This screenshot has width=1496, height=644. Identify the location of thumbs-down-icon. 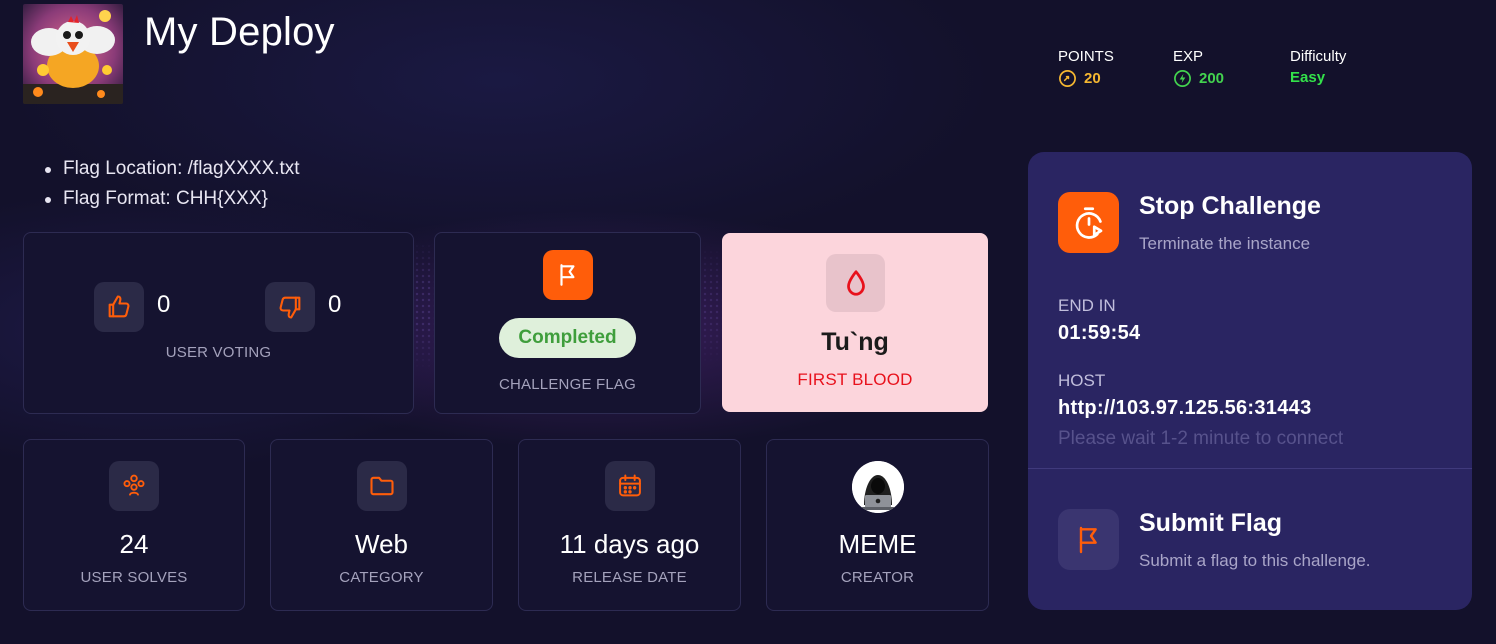
(290, 307).